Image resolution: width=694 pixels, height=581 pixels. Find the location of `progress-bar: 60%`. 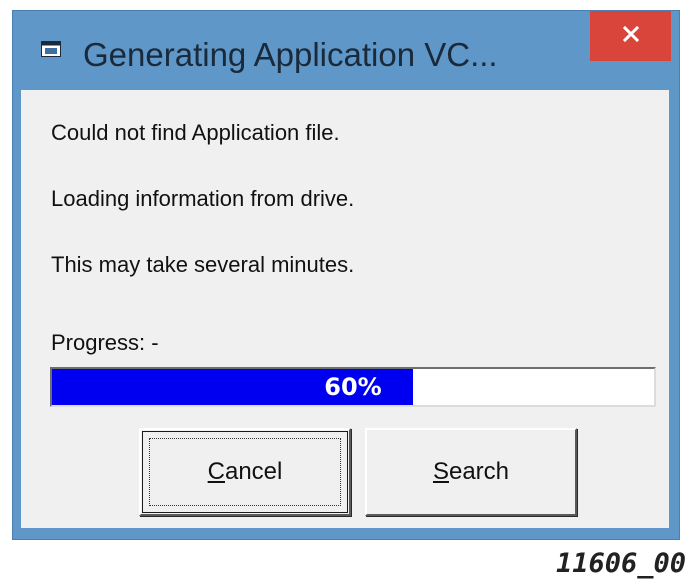

progress-bar: 60% is located at coordinates (353, 387).